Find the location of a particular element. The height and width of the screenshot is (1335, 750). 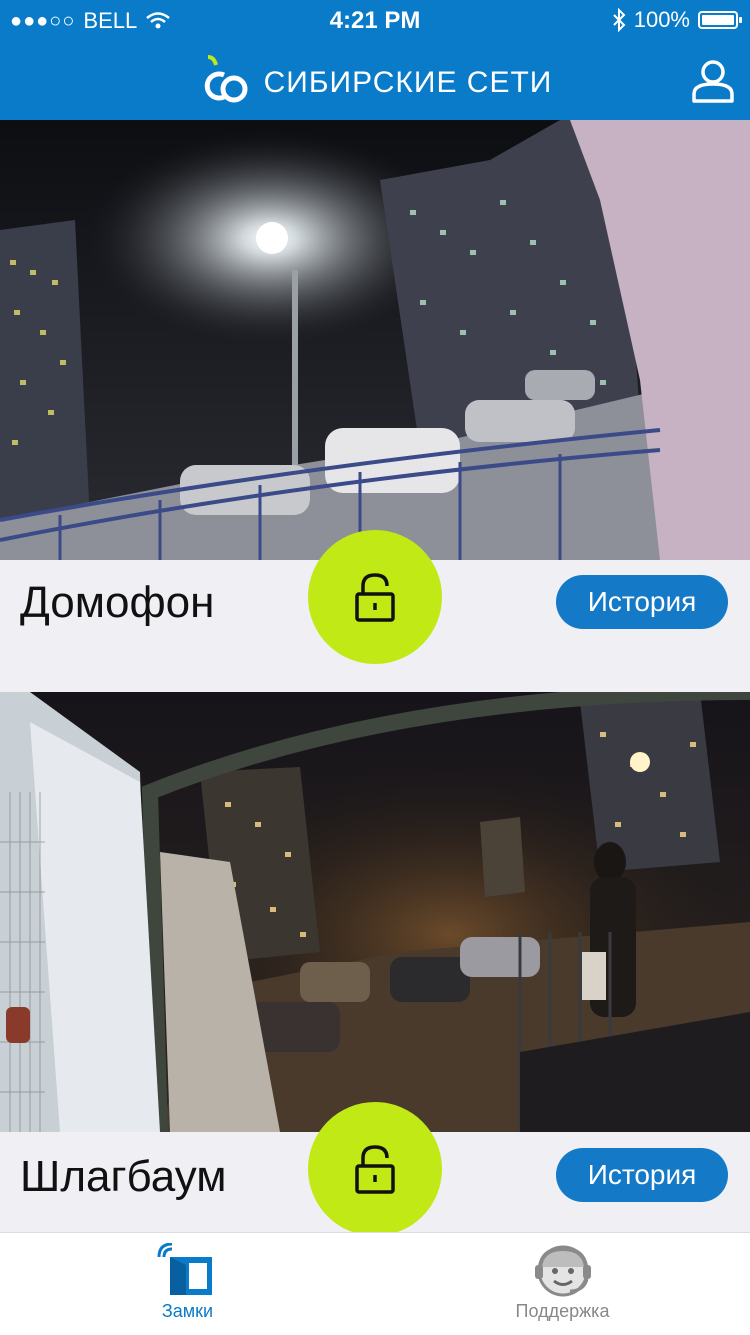

tab-support: Поддержка is located at coordinates (562, 1284).